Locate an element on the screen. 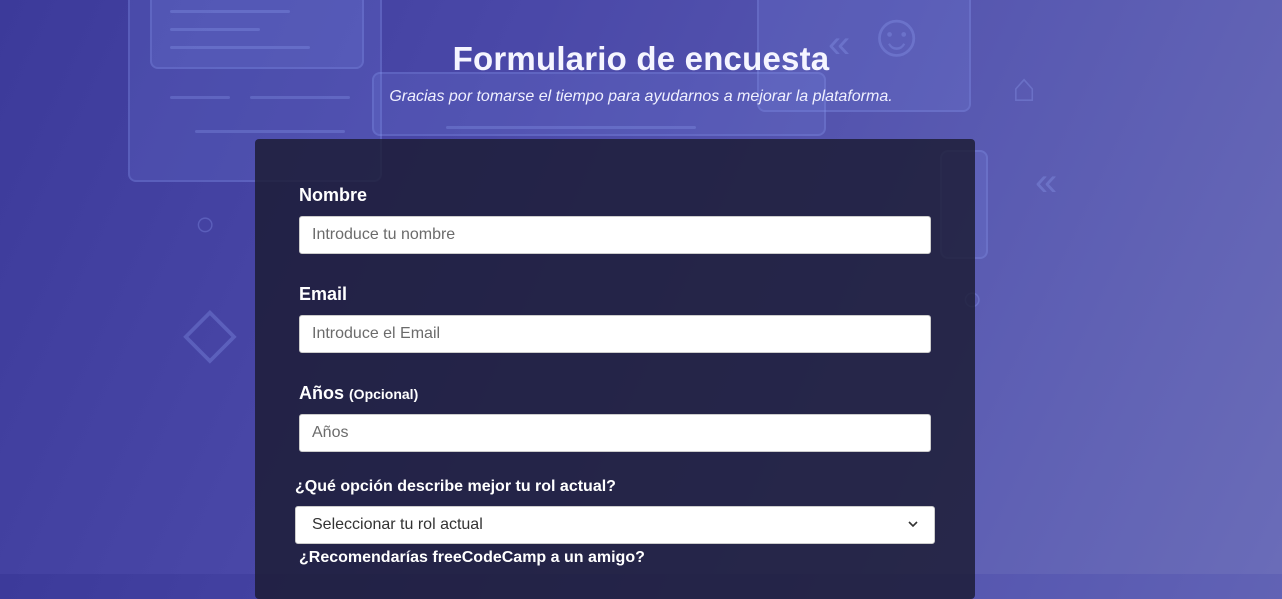 The image size is (1282, 599). name-input is located at coordinates (615, 235).